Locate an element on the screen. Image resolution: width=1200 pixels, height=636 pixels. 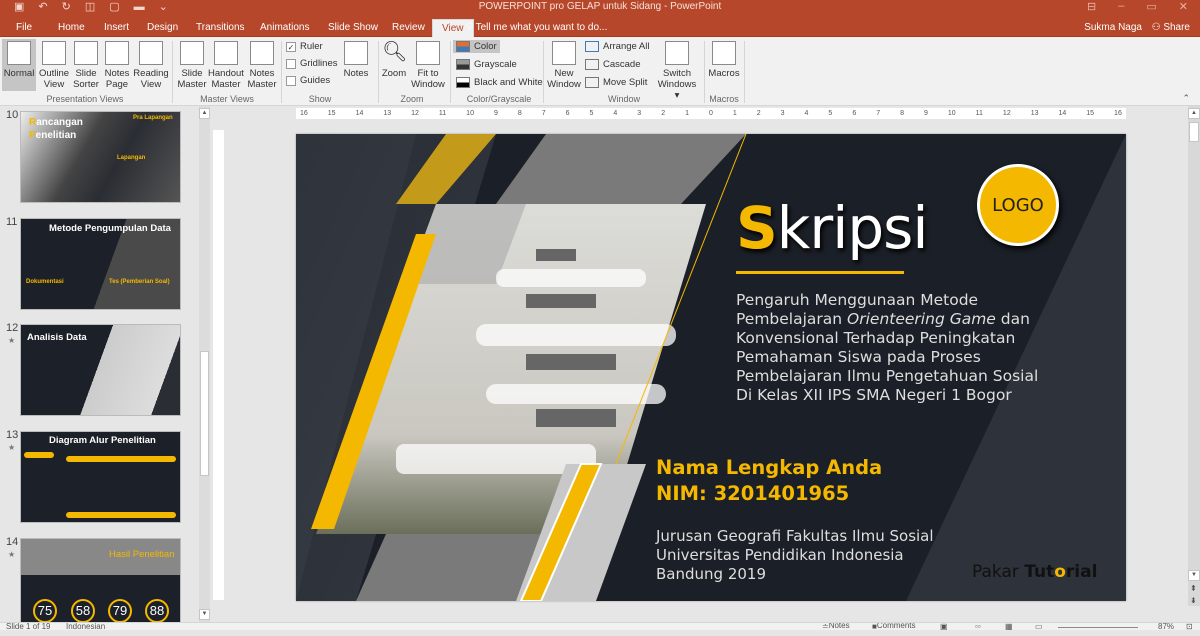
color-option: Color is located at coordinates (476, 46).